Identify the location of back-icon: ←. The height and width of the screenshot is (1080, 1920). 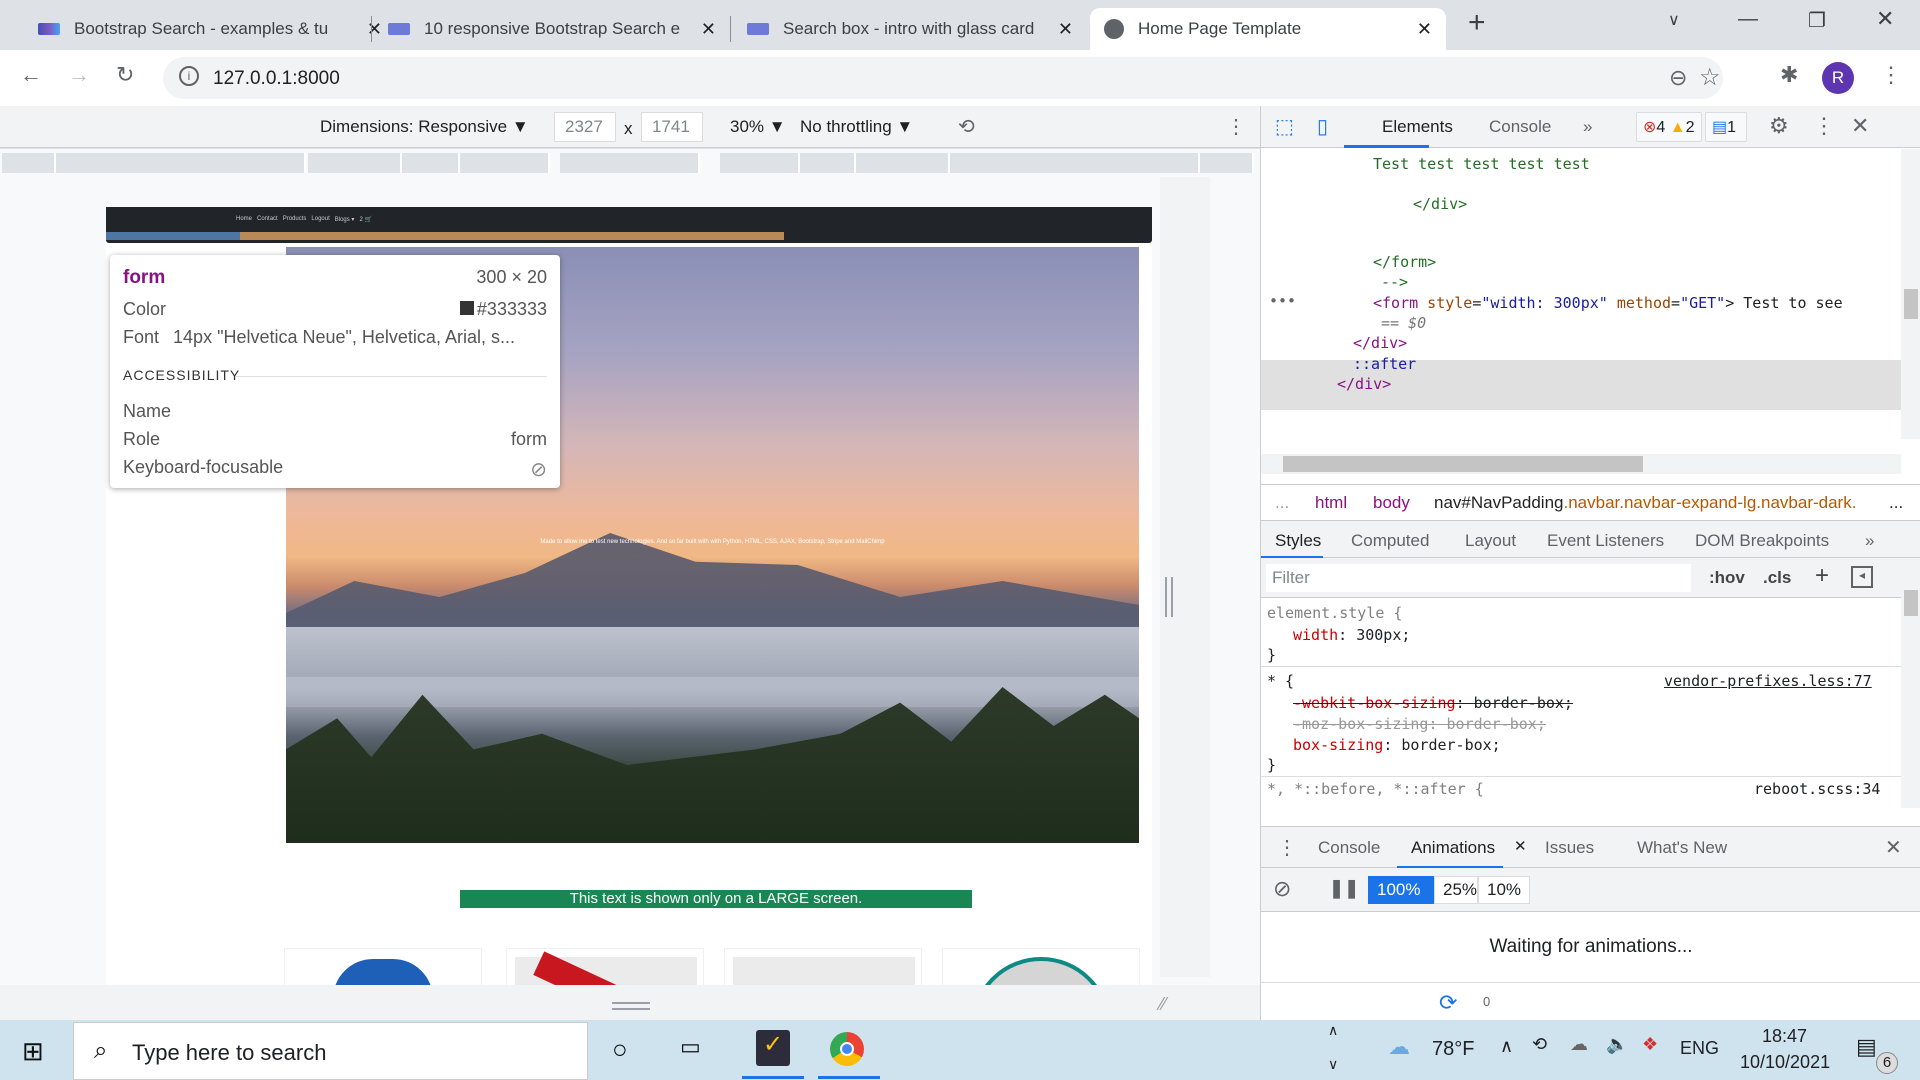
(31, 75).